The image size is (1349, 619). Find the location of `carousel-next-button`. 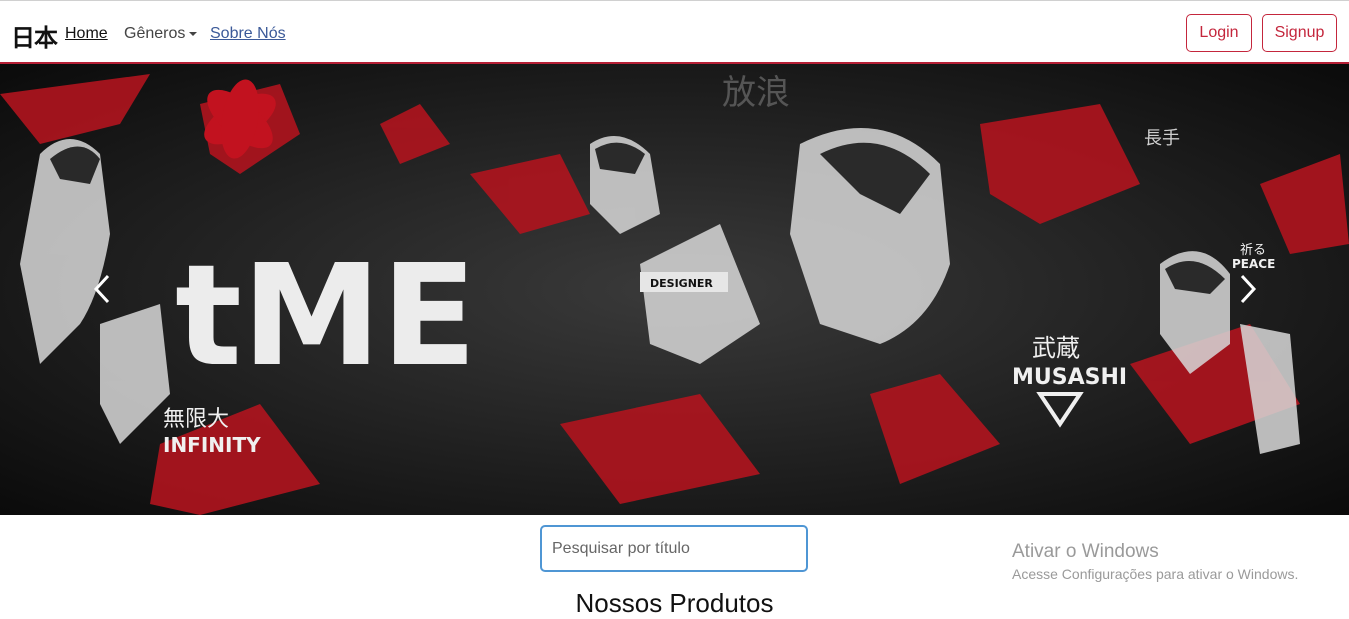

carousel-next-button is located at coordinates (1248, 289).